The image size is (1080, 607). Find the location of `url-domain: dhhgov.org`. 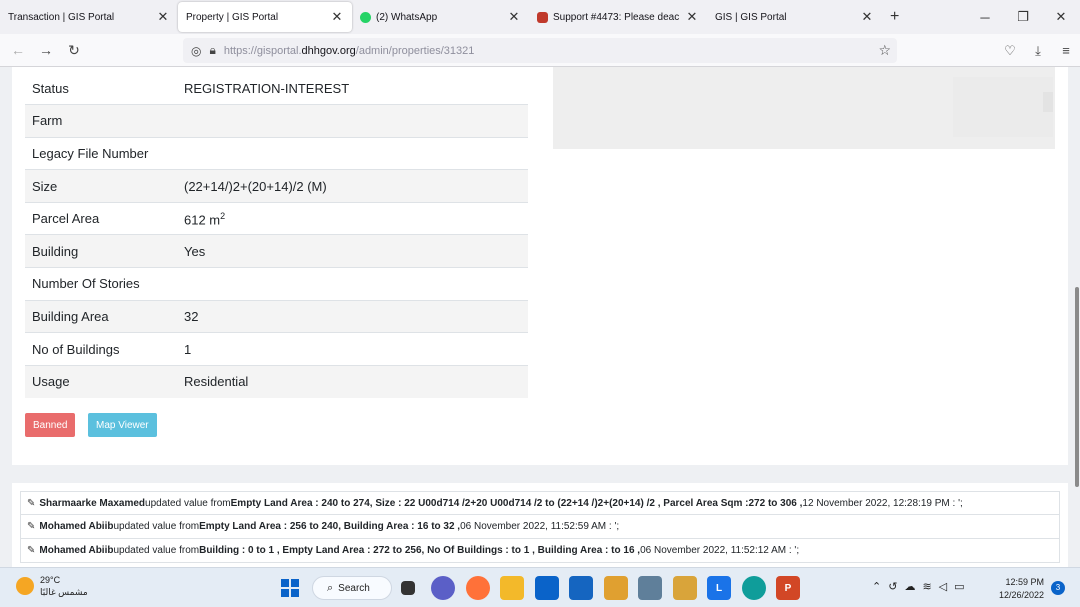

url-domain: dhhgov.org is located at coordinates (328, 50).